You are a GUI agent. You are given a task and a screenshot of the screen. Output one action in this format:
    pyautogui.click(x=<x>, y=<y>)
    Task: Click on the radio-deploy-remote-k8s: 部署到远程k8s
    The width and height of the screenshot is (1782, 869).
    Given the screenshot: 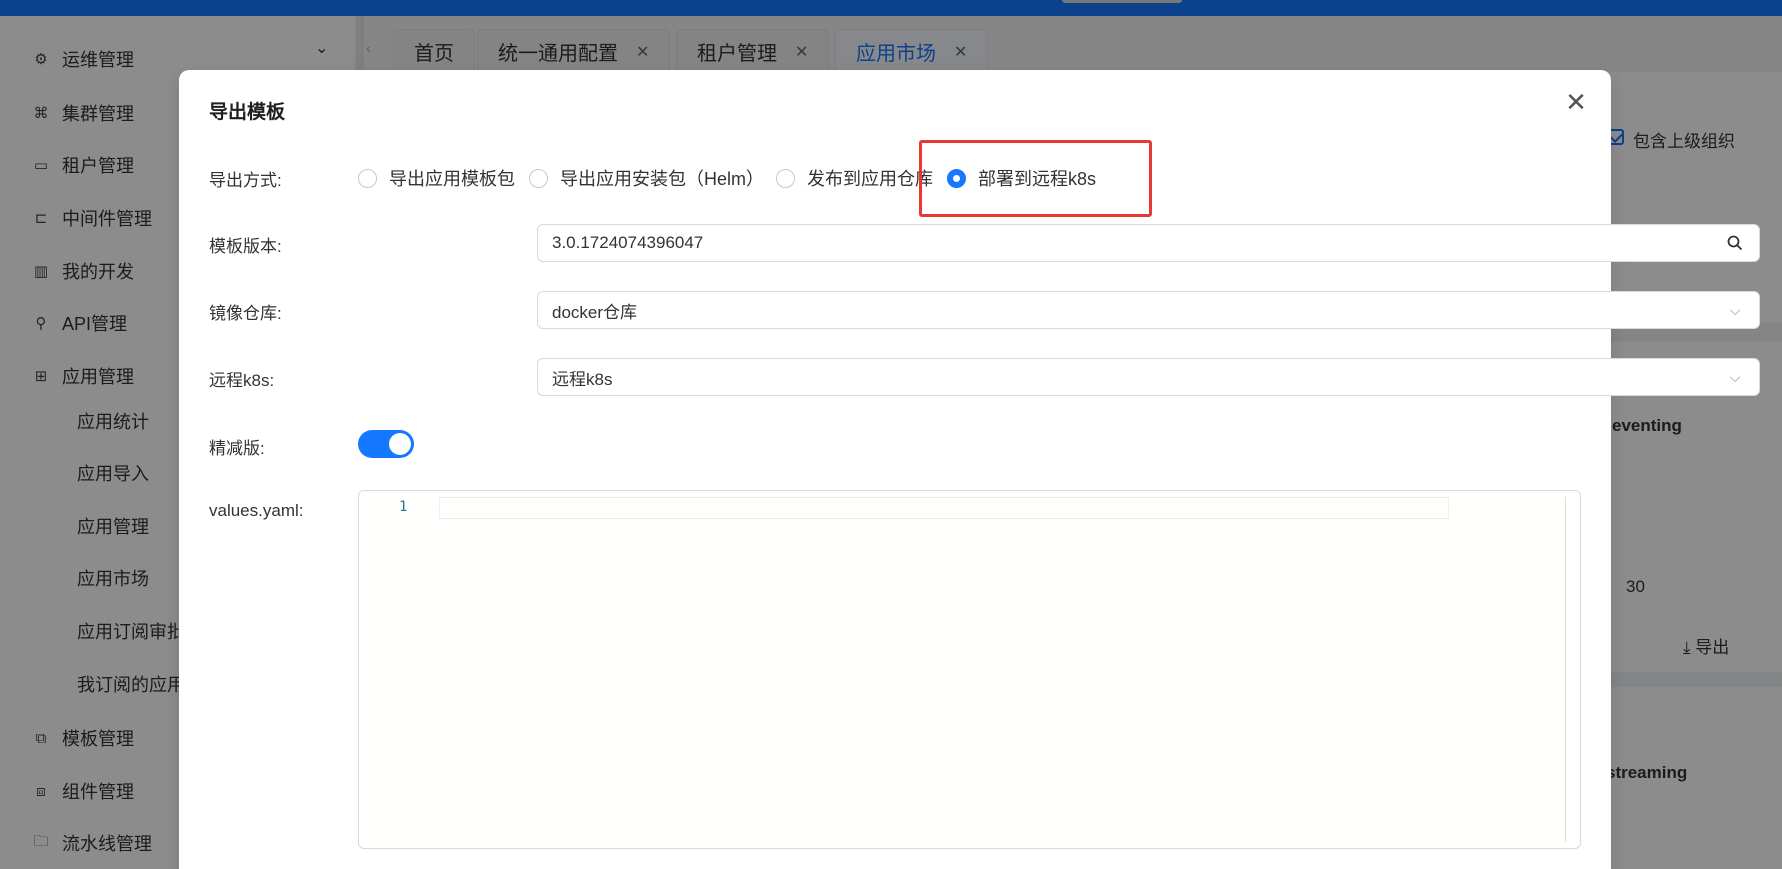 What is the action you would take?
    pyautogui.click(x=1021, y=178)
    